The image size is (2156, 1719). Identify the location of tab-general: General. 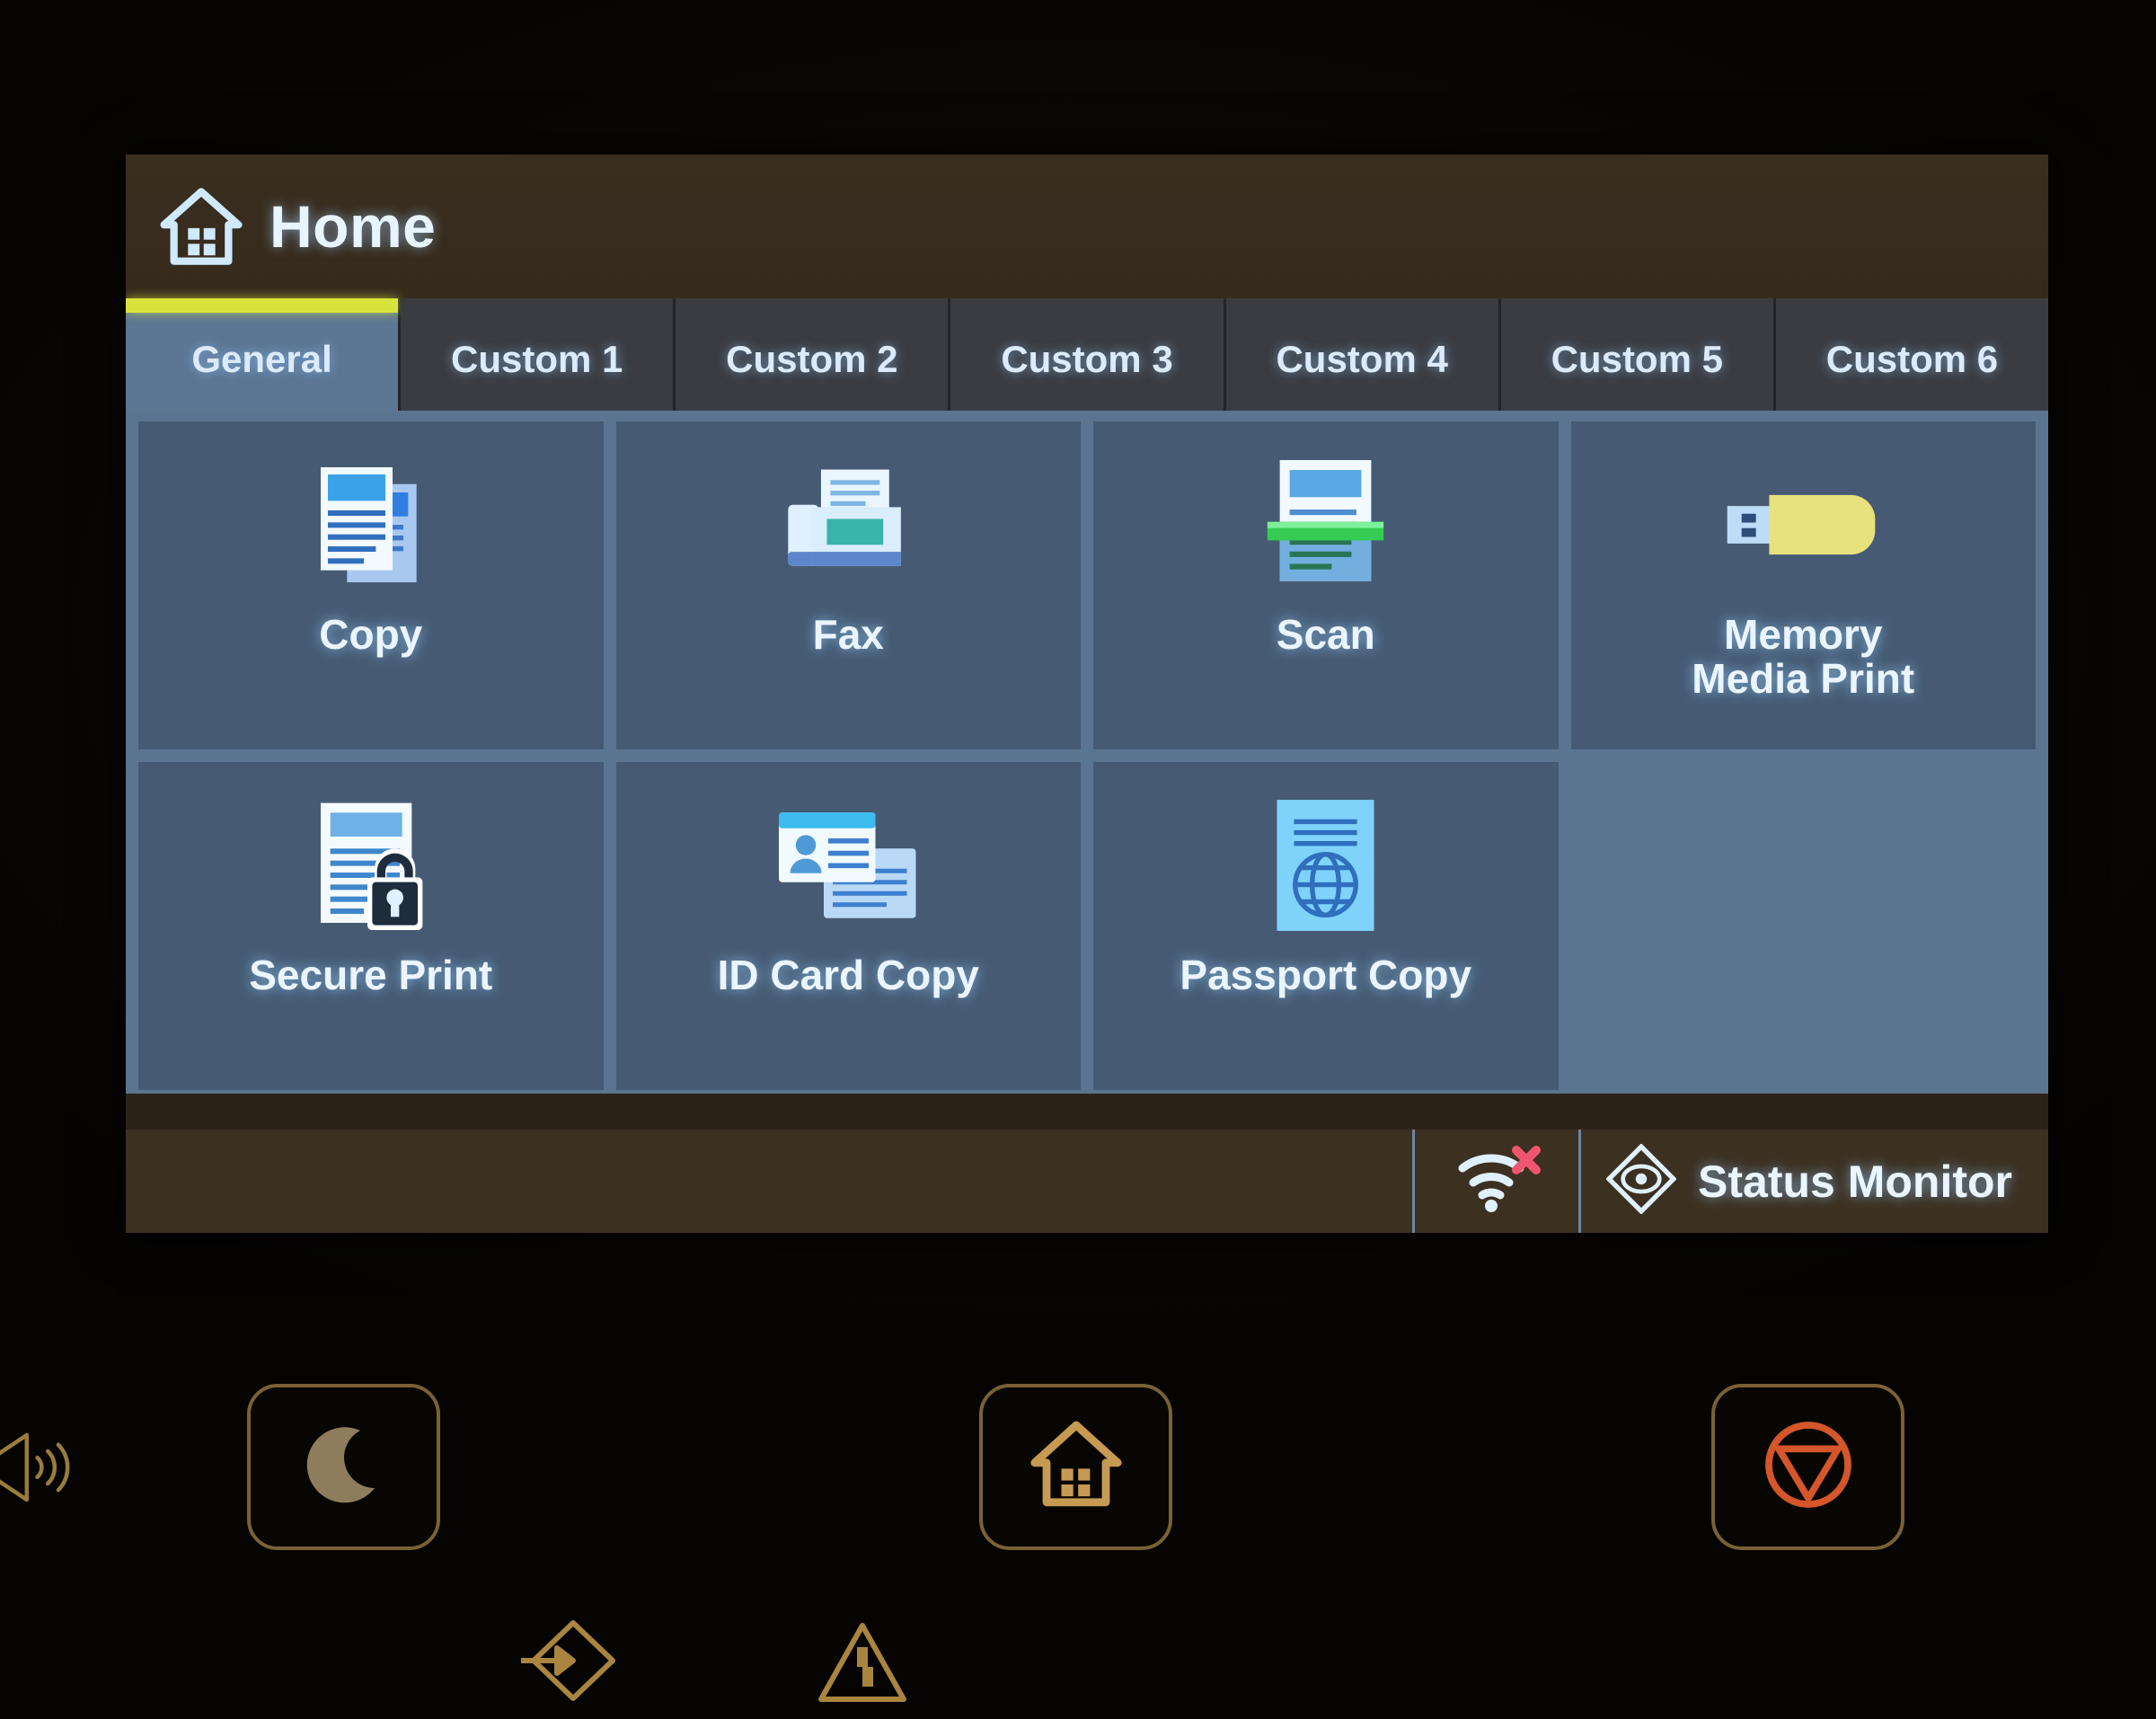
(264, 354).